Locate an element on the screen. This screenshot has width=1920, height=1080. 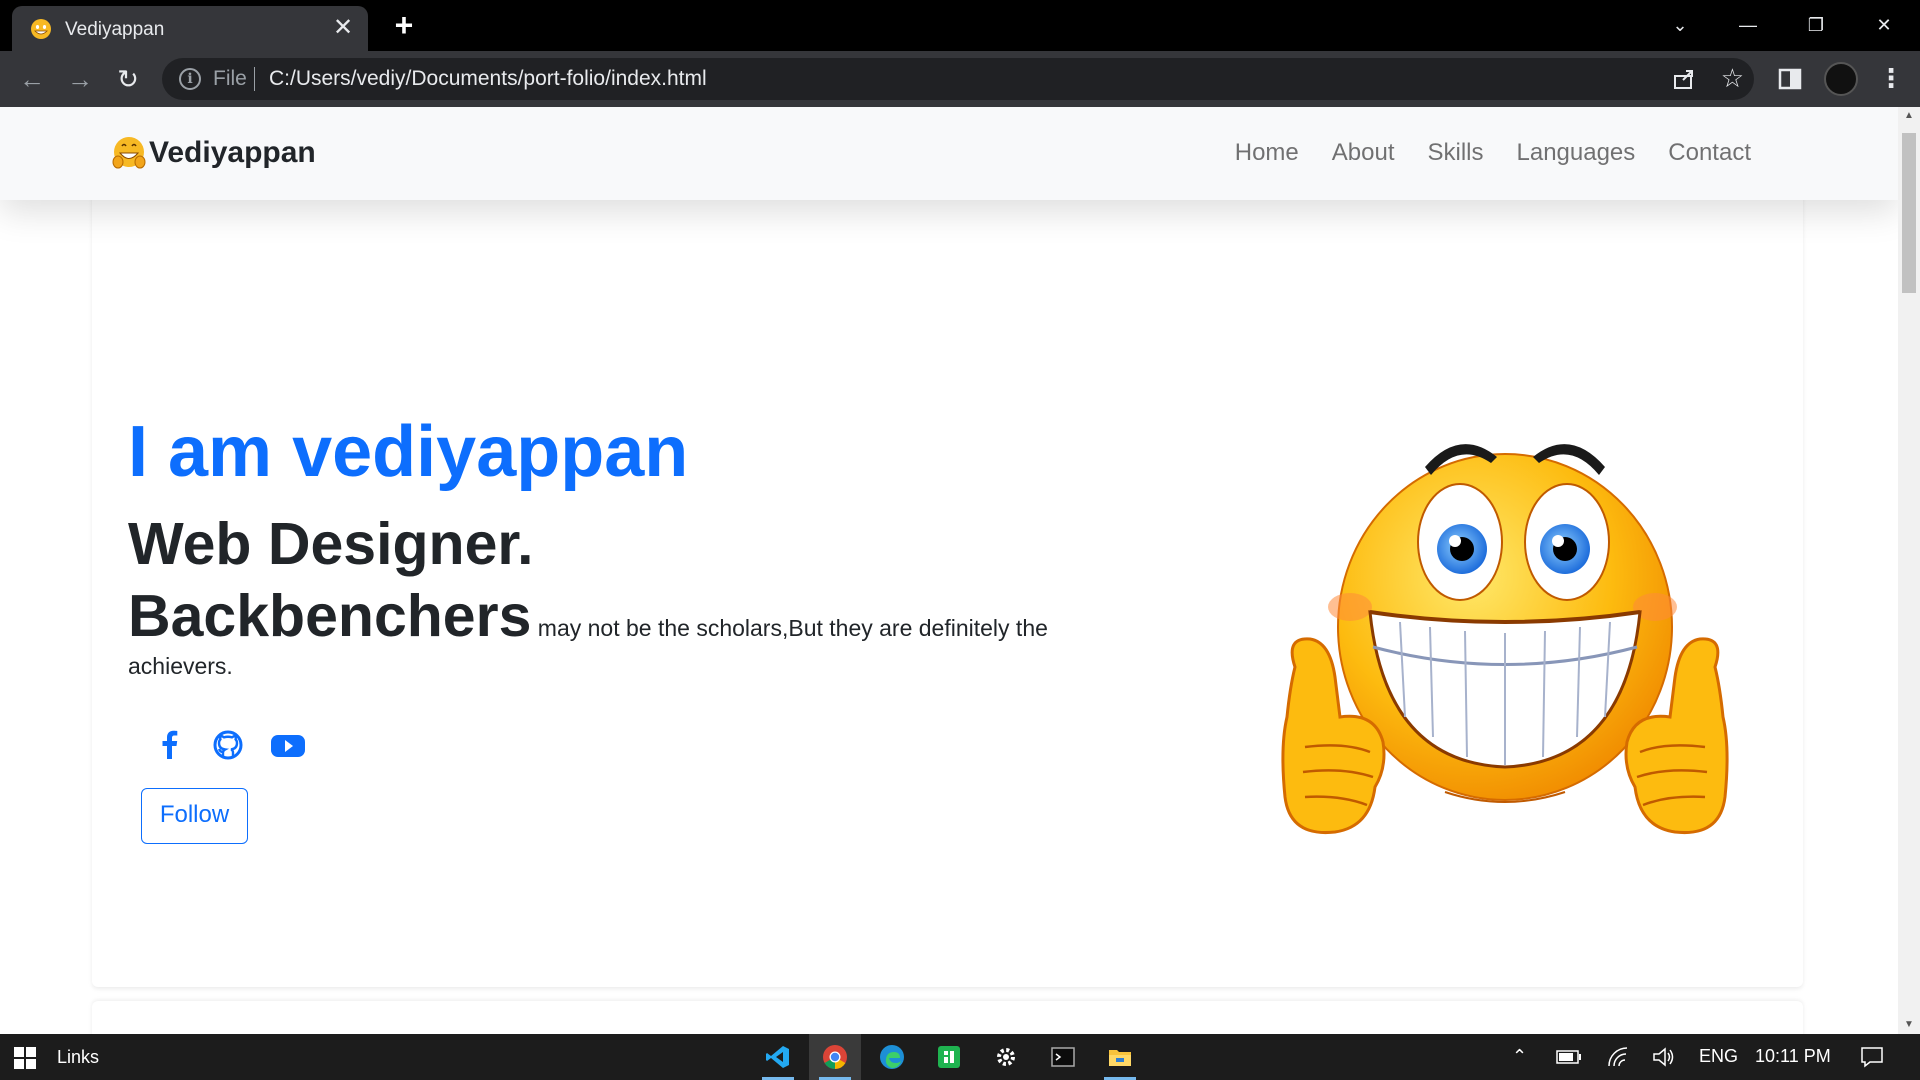
battery-icon is located at coordinates (1569, 1057).